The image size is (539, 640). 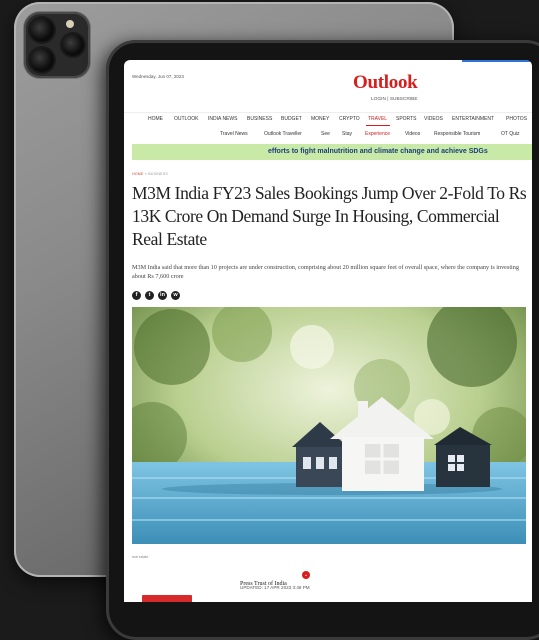 I want to click on subnav-item-responsible-tourism: Responsible Tourism, so click(x=457, y=134).